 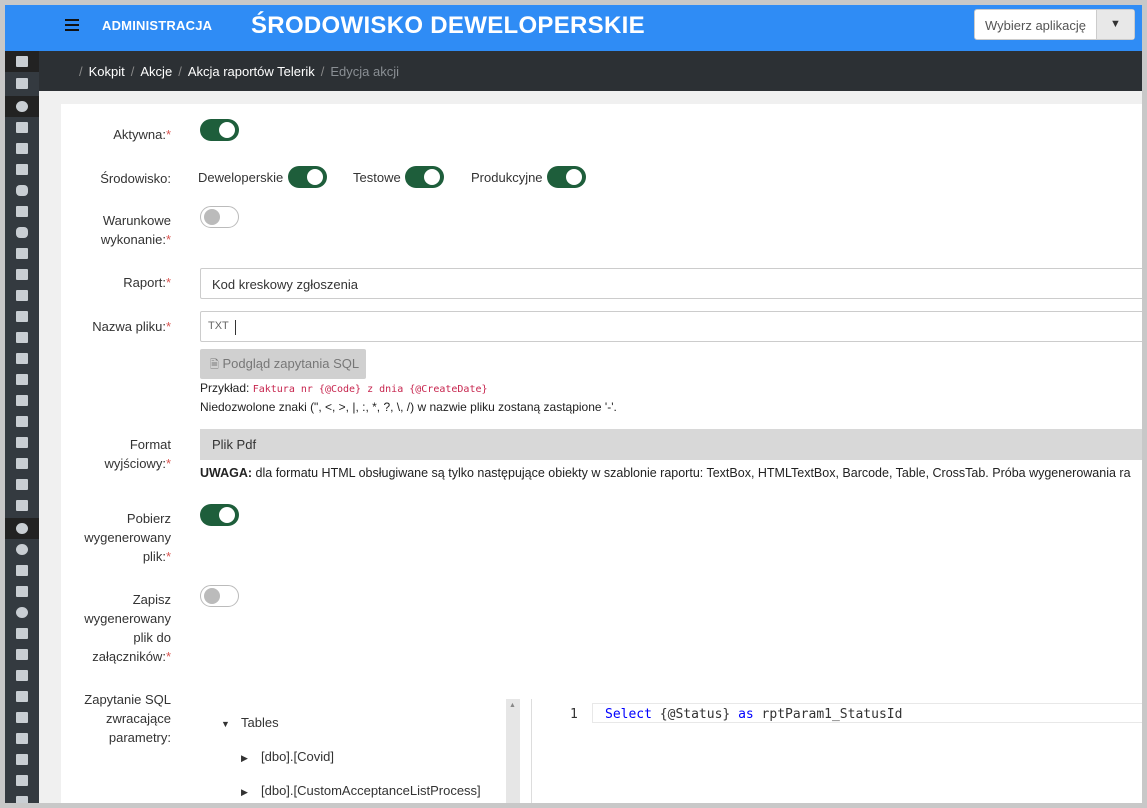 I want to click on caret-down-icon: ▼, so click(x=231, y=724).